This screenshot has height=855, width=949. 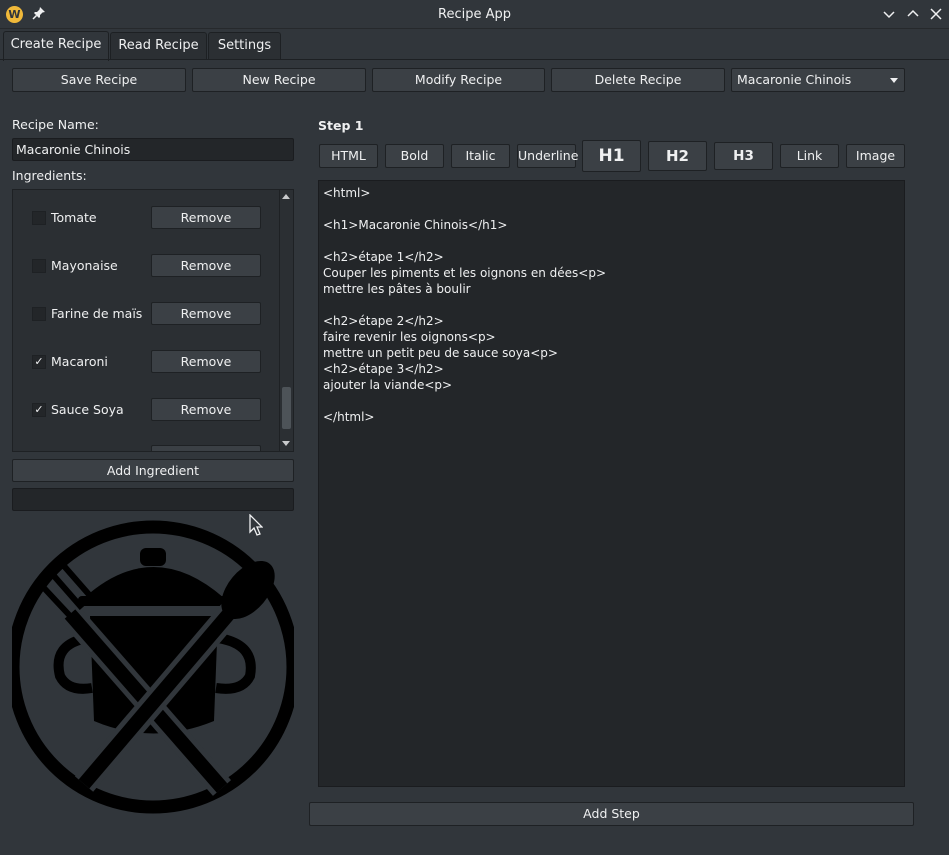 What do you see at coordinates (638, 80) in the screenshot?
I see `delete-recipe-button: Delete Recipe` at bounding box center [638, 80].